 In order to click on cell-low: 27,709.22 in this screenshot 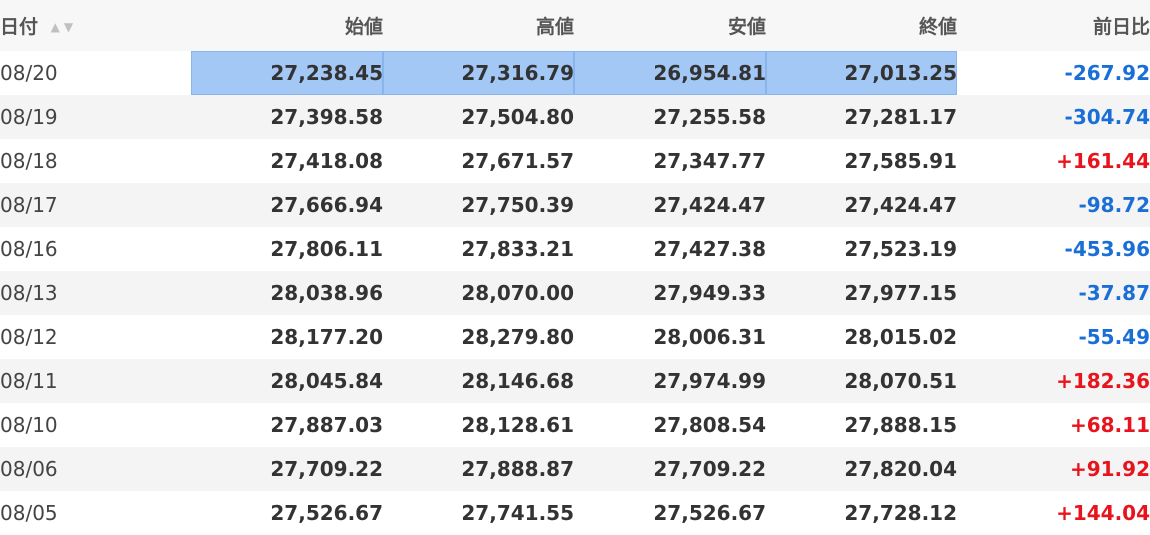, I will do `click(709, 469)`.